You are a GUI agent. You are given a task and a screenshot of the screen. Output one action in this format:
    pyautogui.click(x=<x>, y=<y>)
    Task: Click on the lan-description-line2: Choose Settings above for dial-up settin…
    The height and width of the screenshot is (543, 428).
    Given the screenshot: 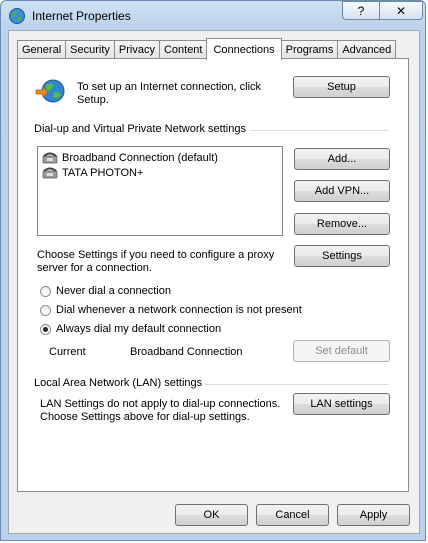 What is the action you would take?
    pyautogui.click(x=145, y=417)
    